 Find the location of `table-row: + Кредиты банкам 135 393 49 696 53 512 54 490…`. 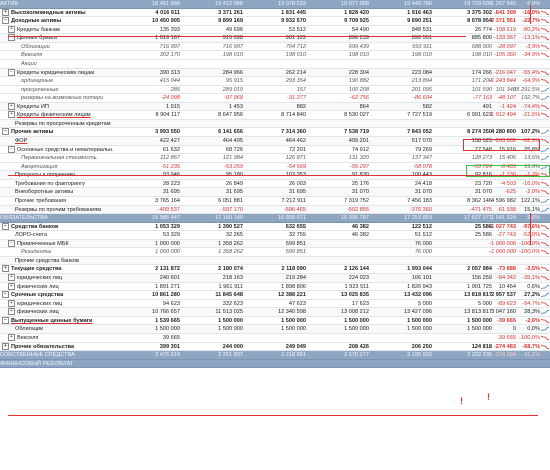

table-row: + Кредиты банкам 135 393 49 696 53 512 54 490… is located at coordinates (275, 30).